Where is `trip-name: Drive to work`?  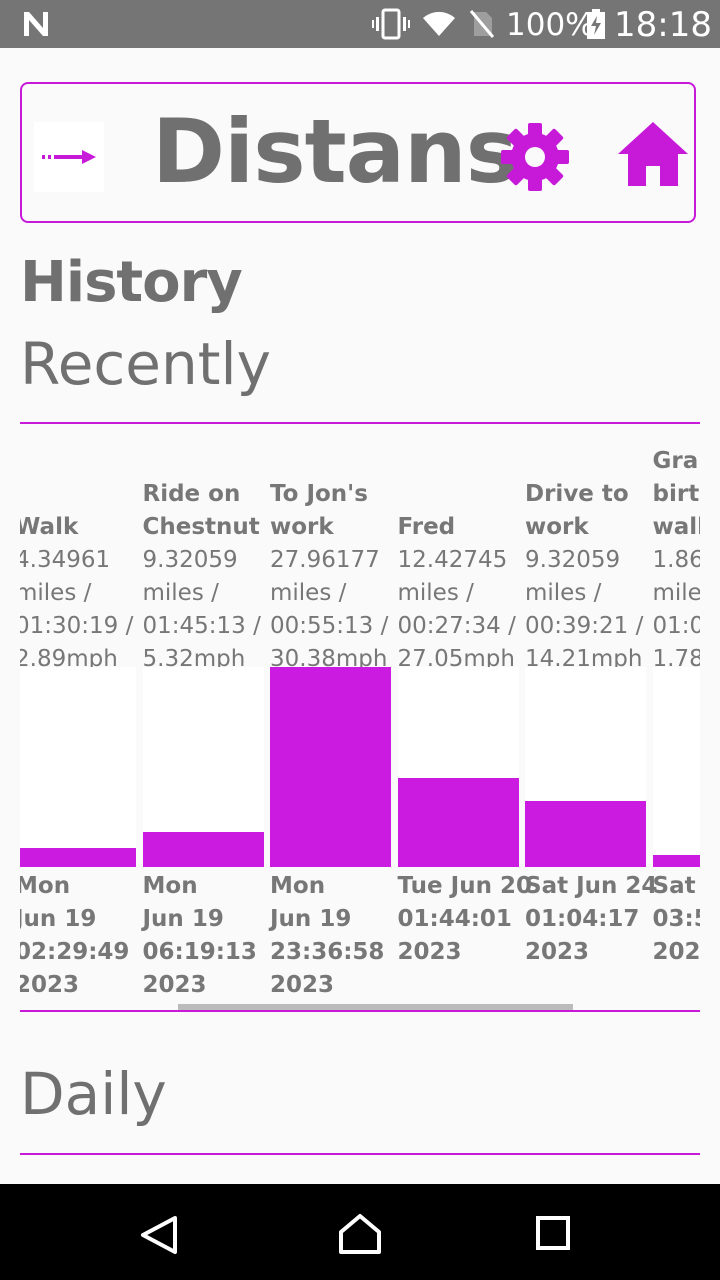
trip-name: Drive to work is located at coordinates (577, 510).